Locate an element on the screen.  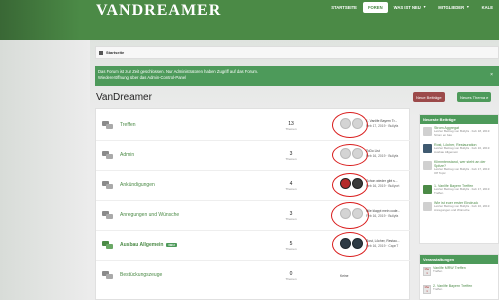
forum-title: Bestückungszeuge is located at coordinates (141, 275).